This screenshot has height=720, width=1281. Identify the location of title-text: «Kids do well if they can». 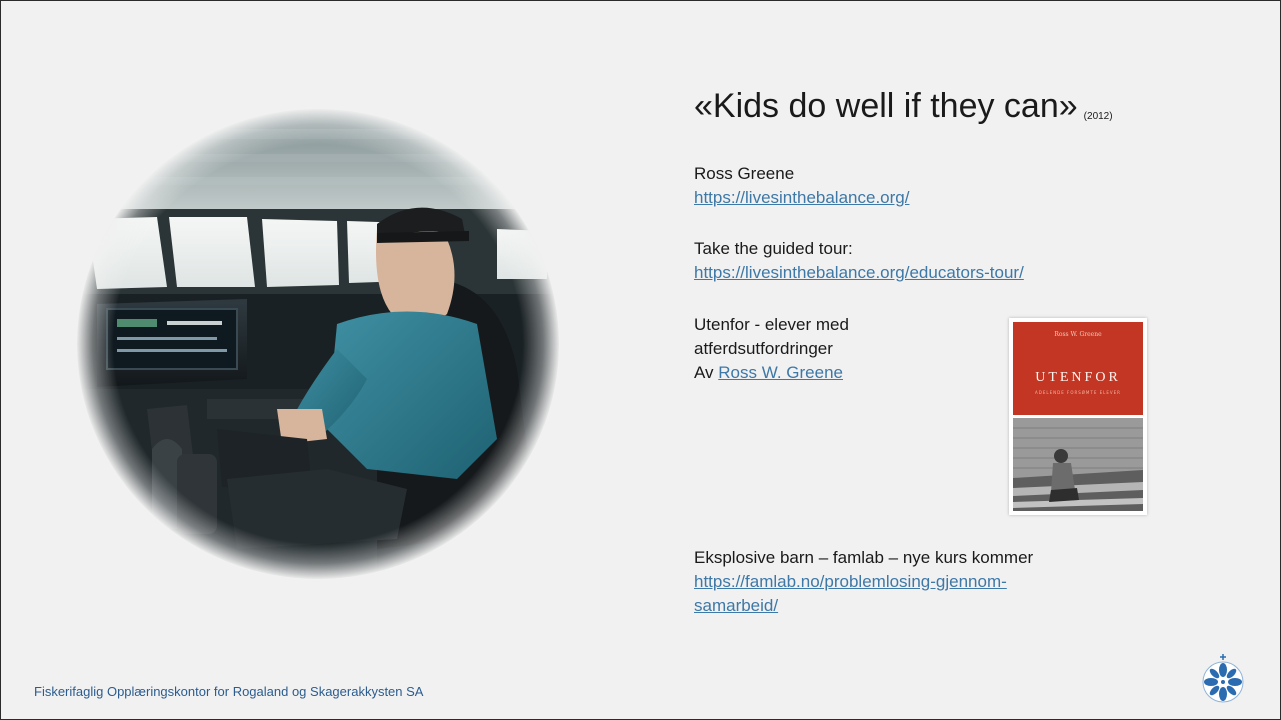
(886, 106).